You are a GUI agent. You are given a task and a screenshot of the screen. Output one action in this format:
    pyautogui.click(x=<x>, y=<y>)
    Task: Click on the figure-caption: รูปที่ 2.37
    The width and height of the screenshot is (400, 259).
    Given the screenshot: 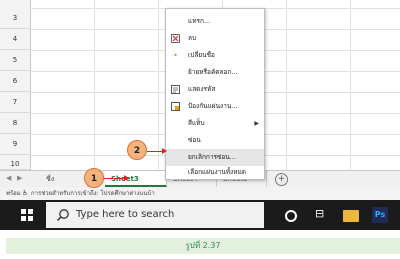 What is the action you would take?
    pyautogui.click(x=203, y=246)
    